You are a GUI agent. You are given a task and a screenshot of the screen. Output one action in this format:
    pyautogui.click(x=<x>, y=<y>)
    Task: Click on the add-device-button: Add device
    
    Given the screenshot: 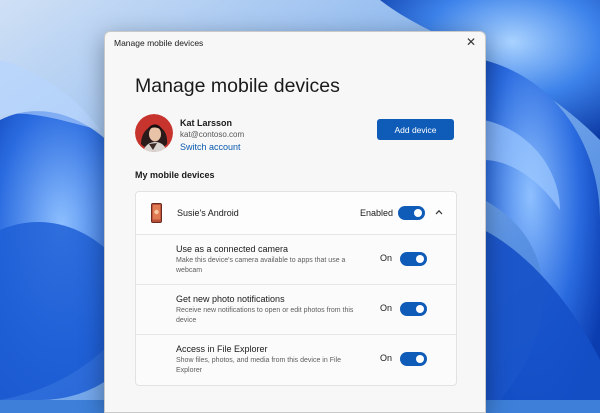 What is the action you would take?
    pyautogui.click(x=415, y=129)
    